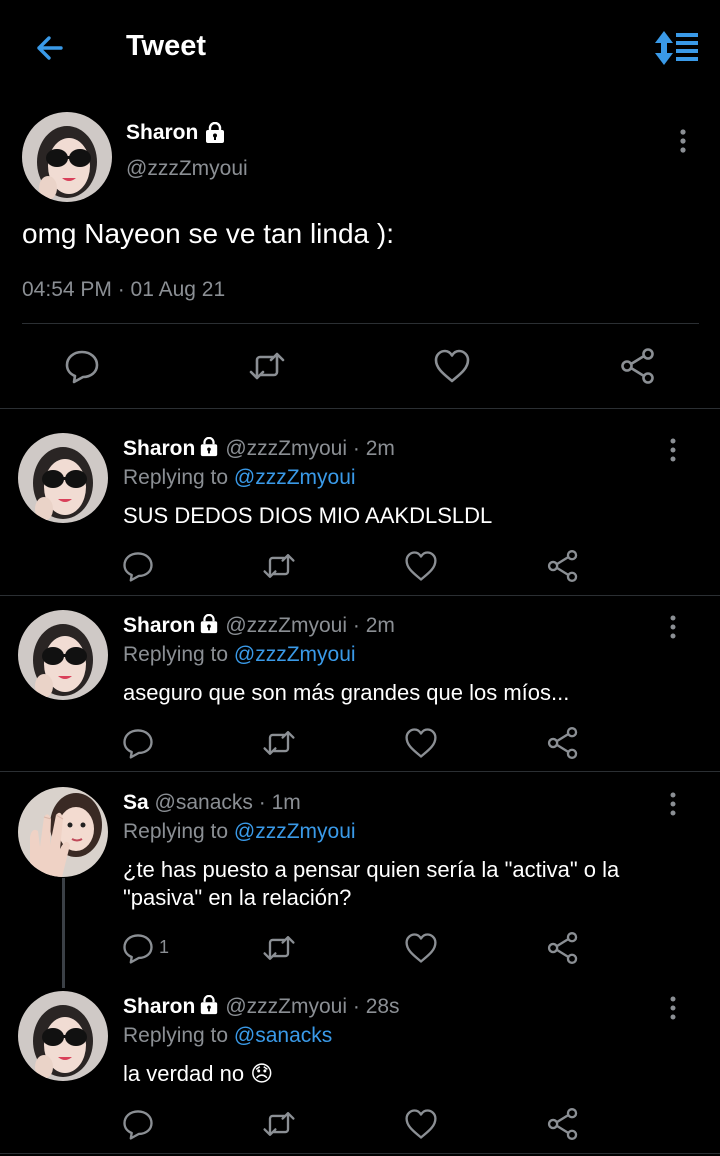 The image size is (720, 1156). Describe the element at coordinates (124, 289) in the screenshot. I see `tweet-timestamp: 04:54 PM · 01 Aug 21` at that location.